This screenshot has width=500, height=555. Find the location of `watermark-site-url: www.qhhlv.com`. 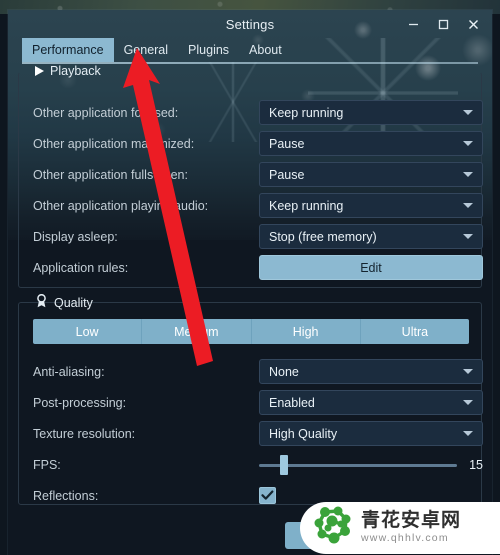

watermark-site-url: www.qhhlv.com is located at coordinates (405, 538).